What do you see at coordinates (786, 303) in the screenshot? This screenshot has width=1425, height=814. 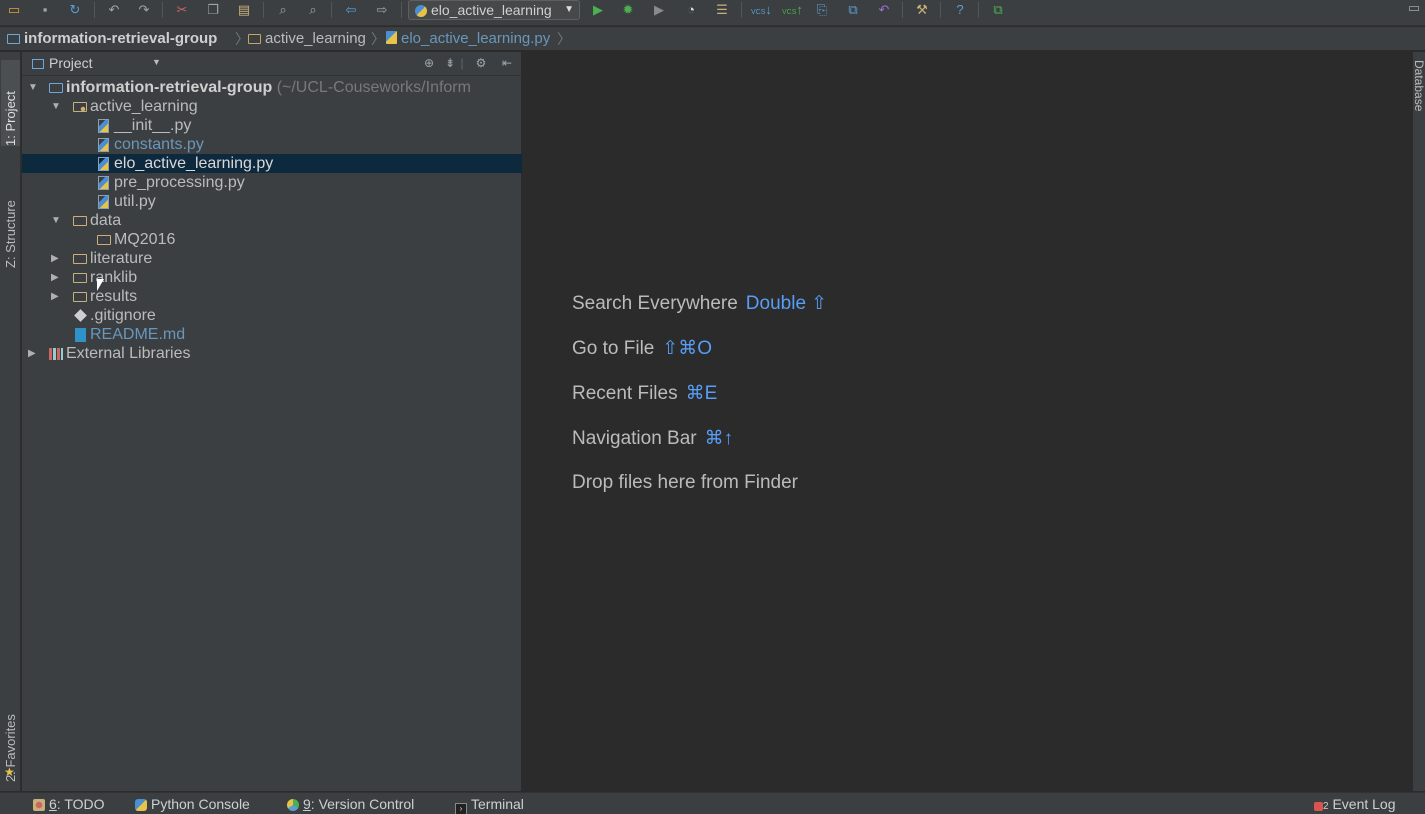 I see `hint-shortcut: Double ⇧` at bounding box center [786, 303].